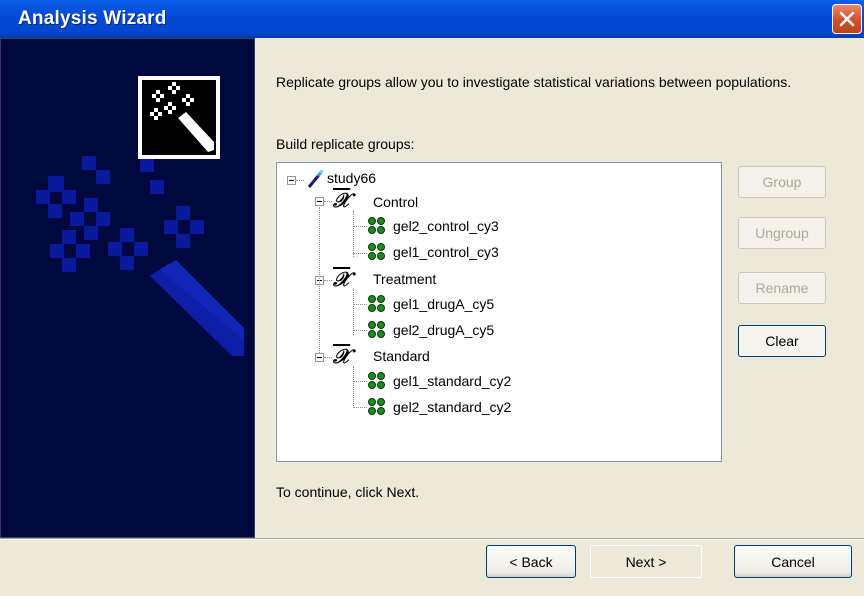 This screenshot has width=864, height=596. I want to click on group-expander-control, so click(319, 201).